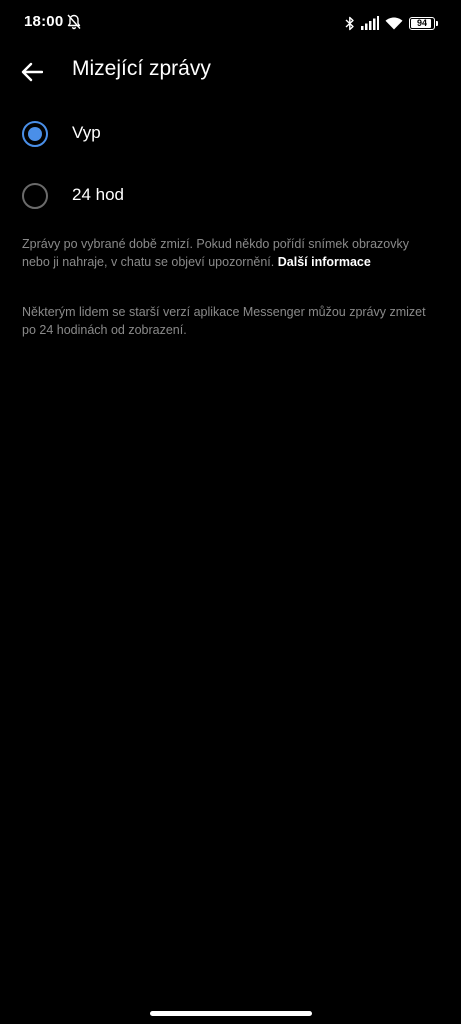  What do you see at coordinates (231, 1013) in the screenshot?
I see `home-indicator` at bounding box center [231, 1013].